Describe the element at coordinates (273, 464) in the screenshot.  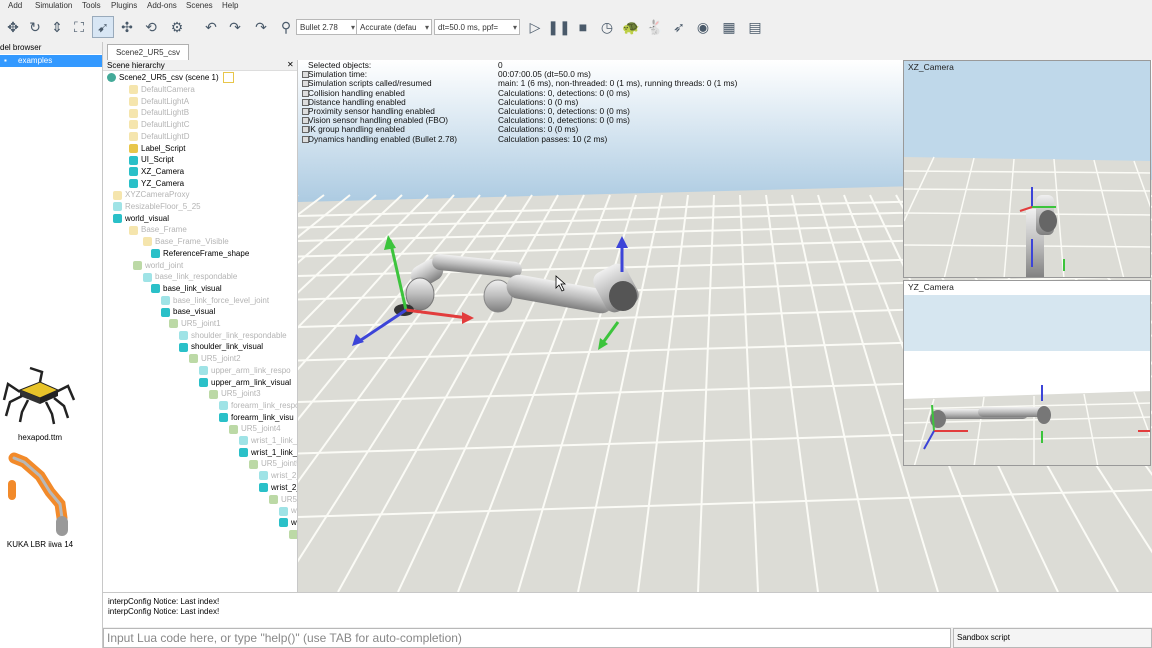
I see `hierarchy-item: UR5_joint5` at that location.